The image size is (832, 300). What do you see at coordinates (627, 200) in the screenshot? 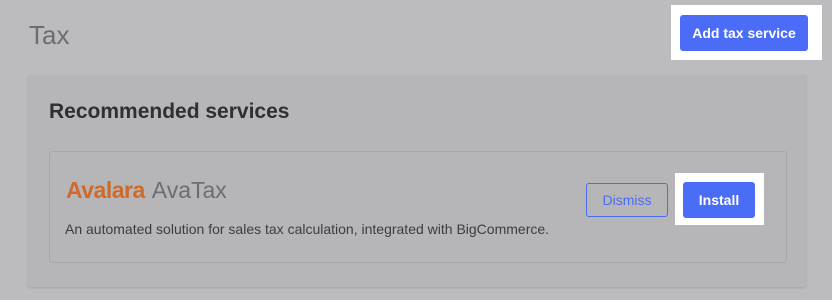
I see `dismiss-button: Dismiss` at bounding box center [627, 200].